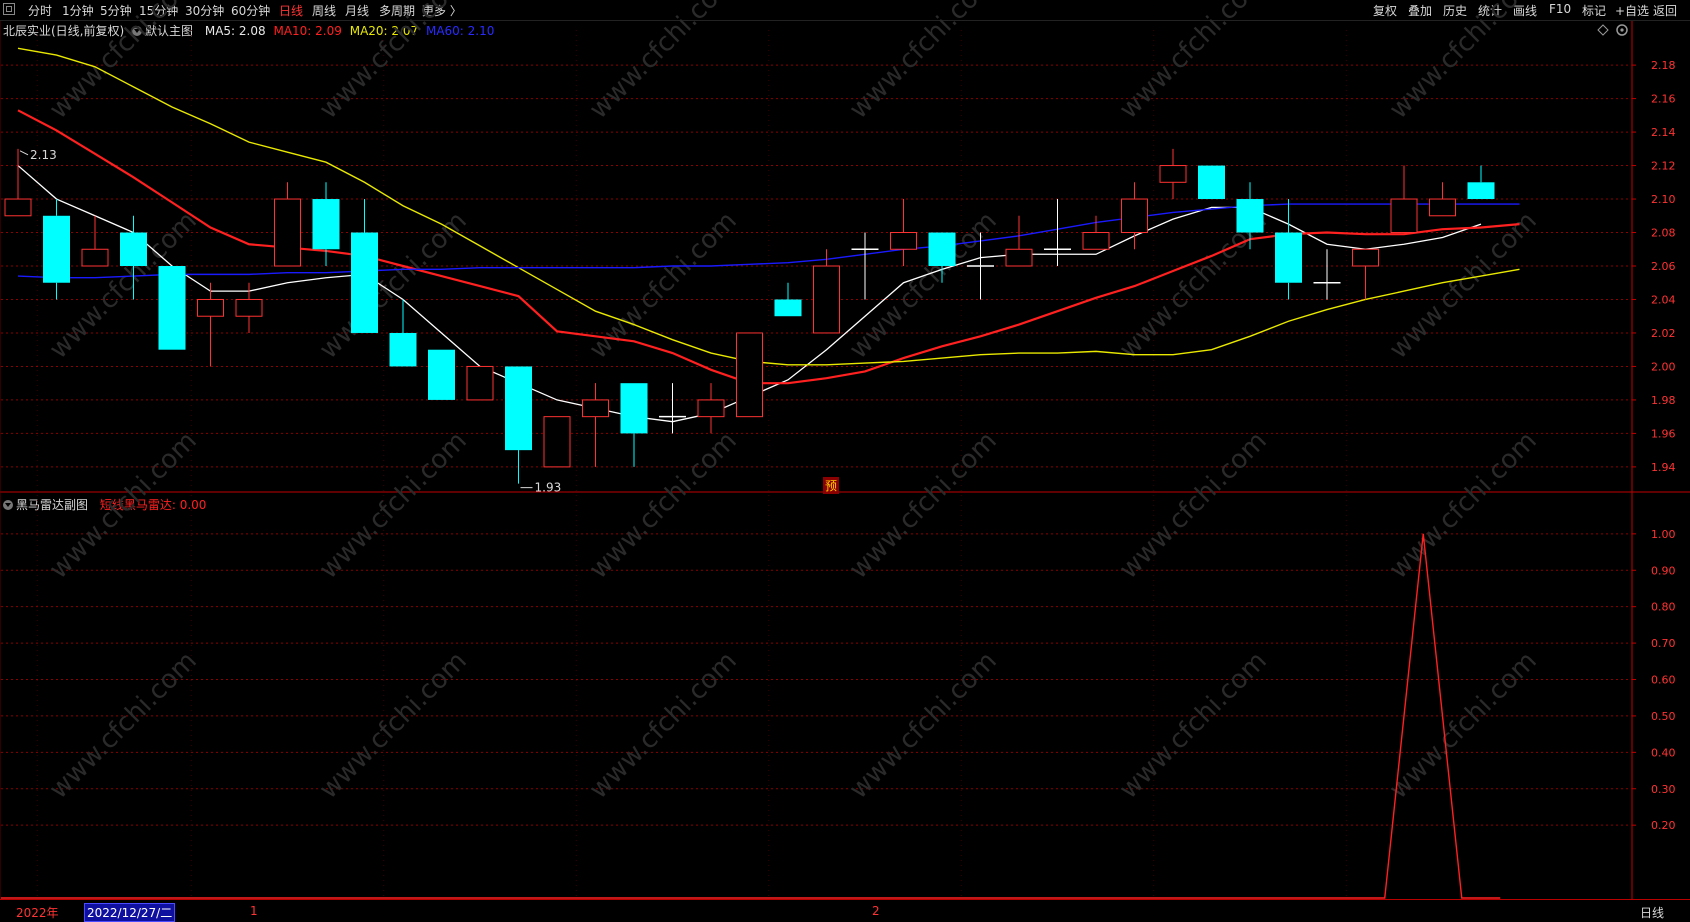 The image size is (1690, 922). What do you see at coordinates (1663, 299) in the screenshot?
I see `price-tick-label: 2.04` at bounding box center [1663, 299].